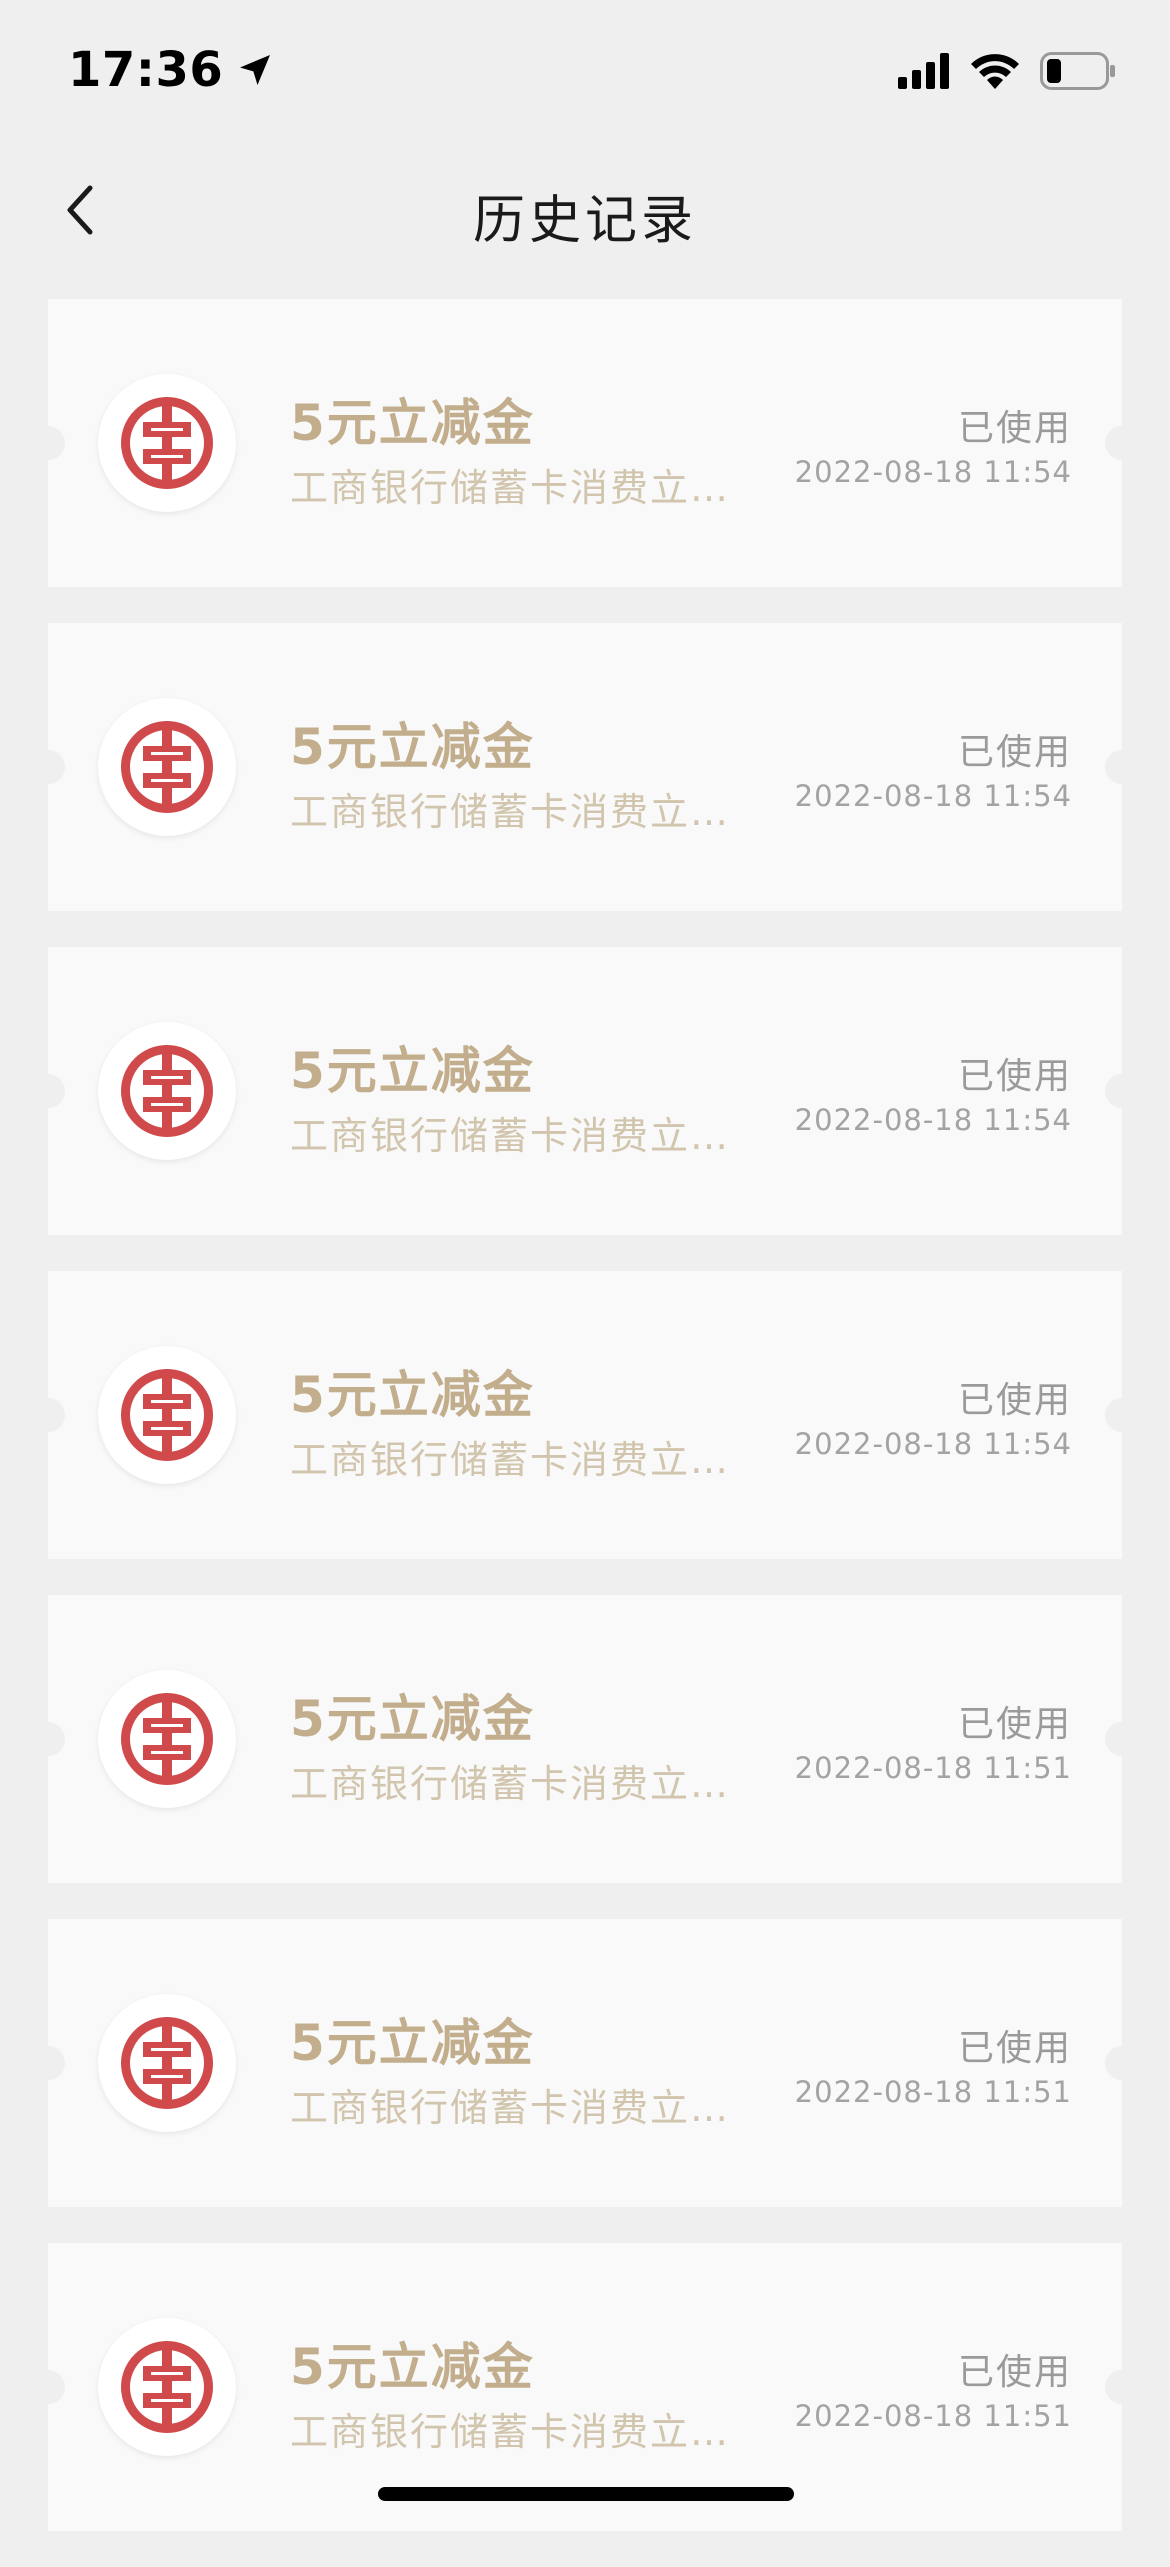  I want to click on nav-bar: 历史记录, so click(585, 210).